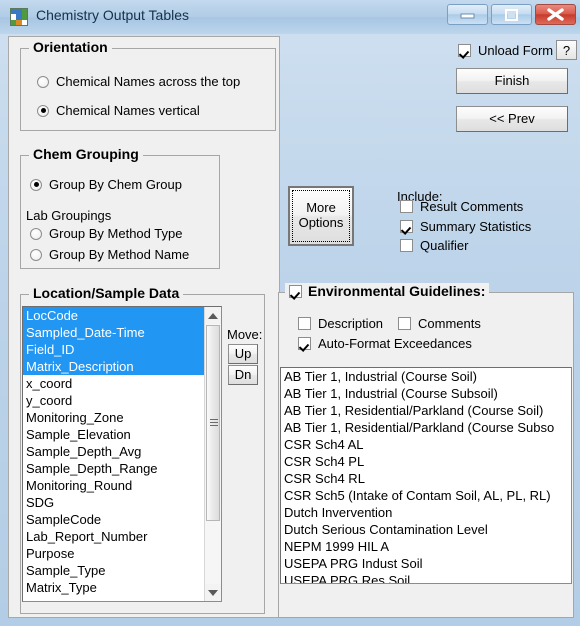 The image size is (580, 626). I want to click on list-item: x_coord, so click(113, 383).